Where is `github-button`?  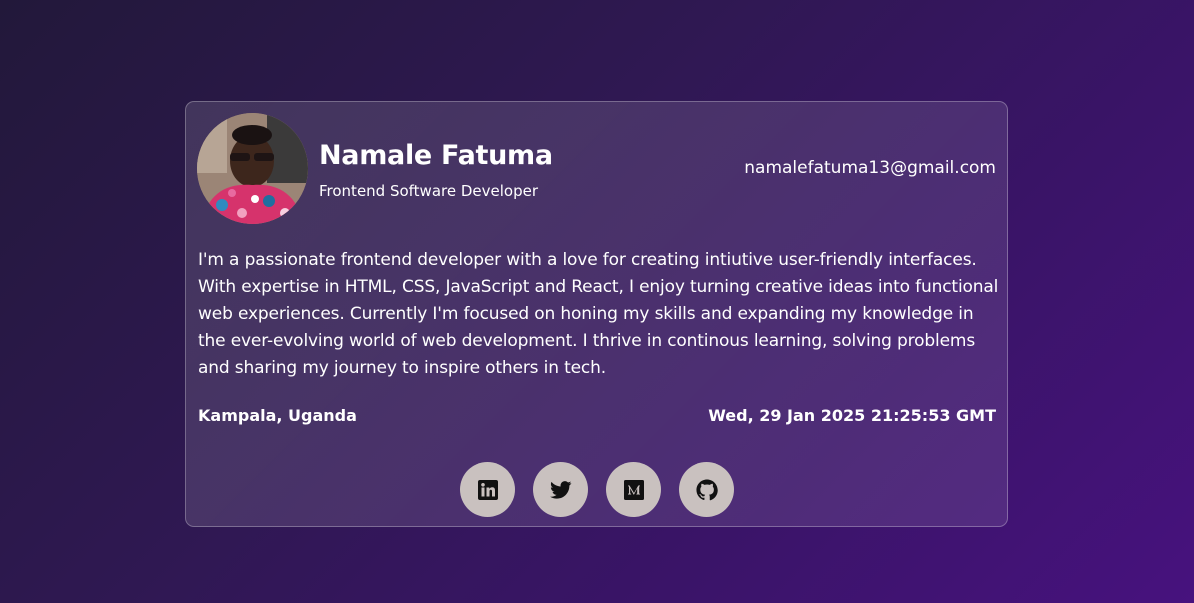
github-button is located at coordinates (706, 489).